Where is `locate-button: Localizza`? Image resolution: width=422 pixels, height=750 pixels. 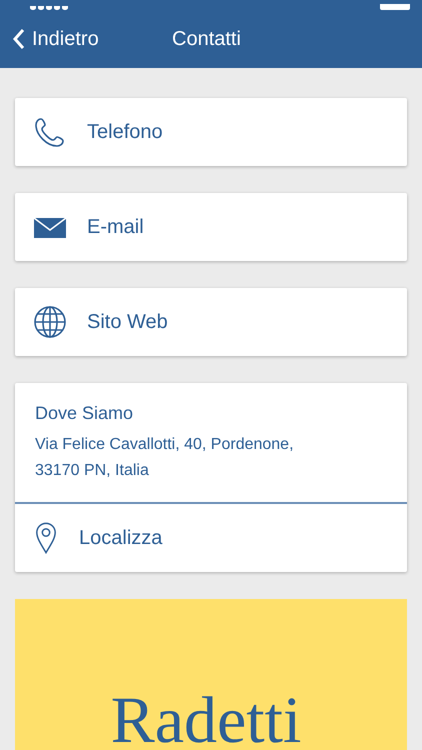 locate-button: Localizza is located at coordinates (211, 538).